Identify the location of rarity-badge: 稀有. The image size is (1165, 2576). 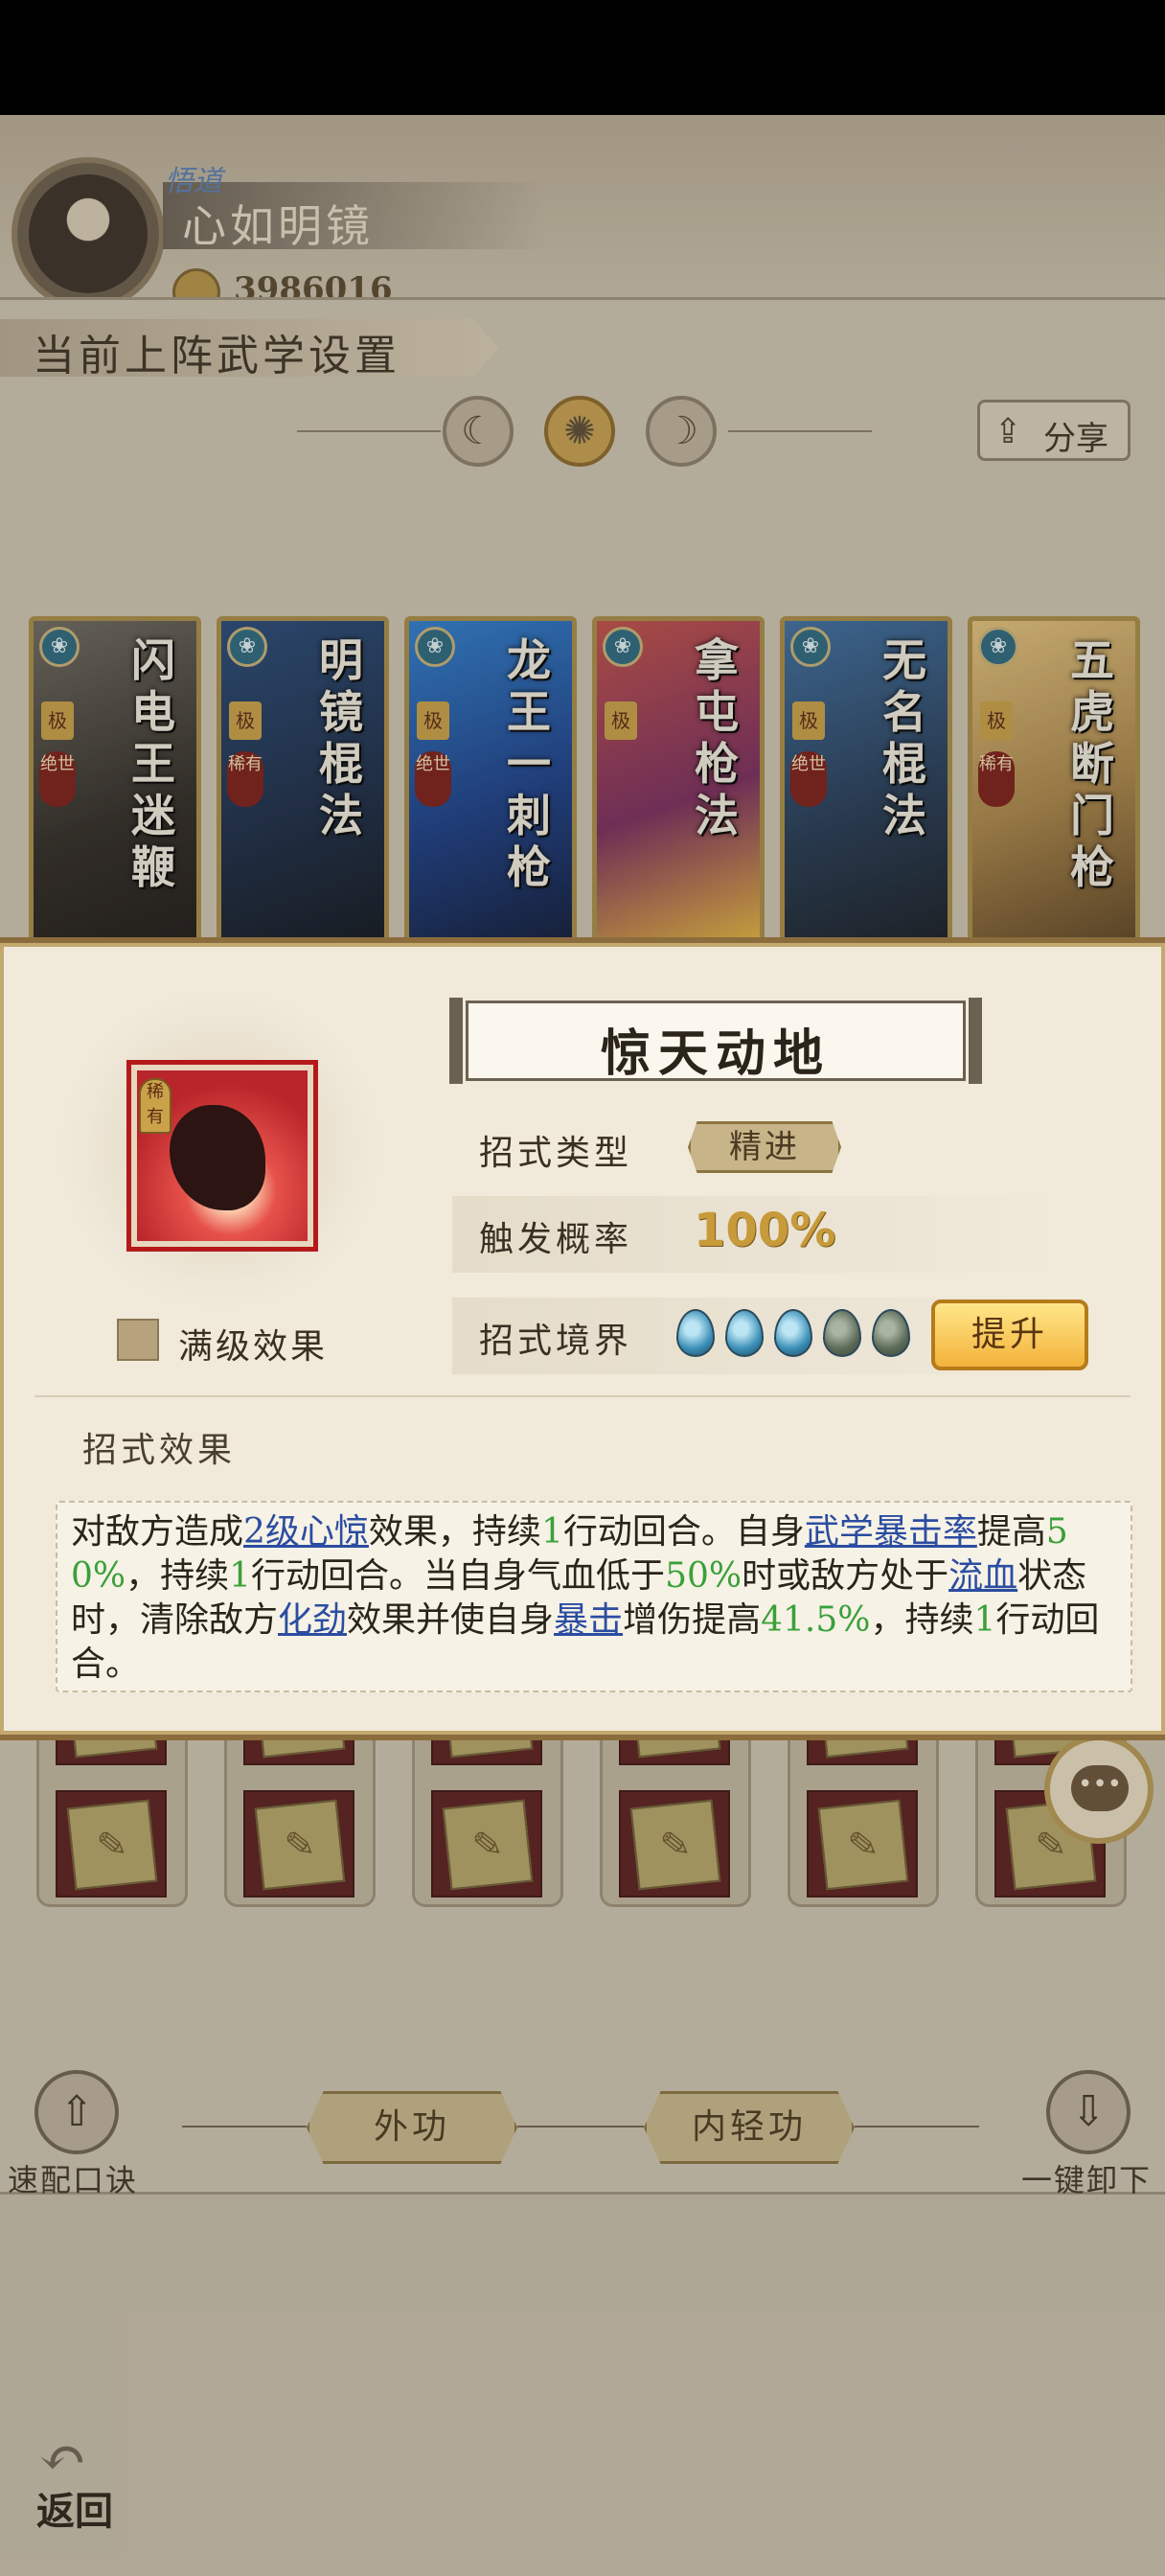
(155, 1106).